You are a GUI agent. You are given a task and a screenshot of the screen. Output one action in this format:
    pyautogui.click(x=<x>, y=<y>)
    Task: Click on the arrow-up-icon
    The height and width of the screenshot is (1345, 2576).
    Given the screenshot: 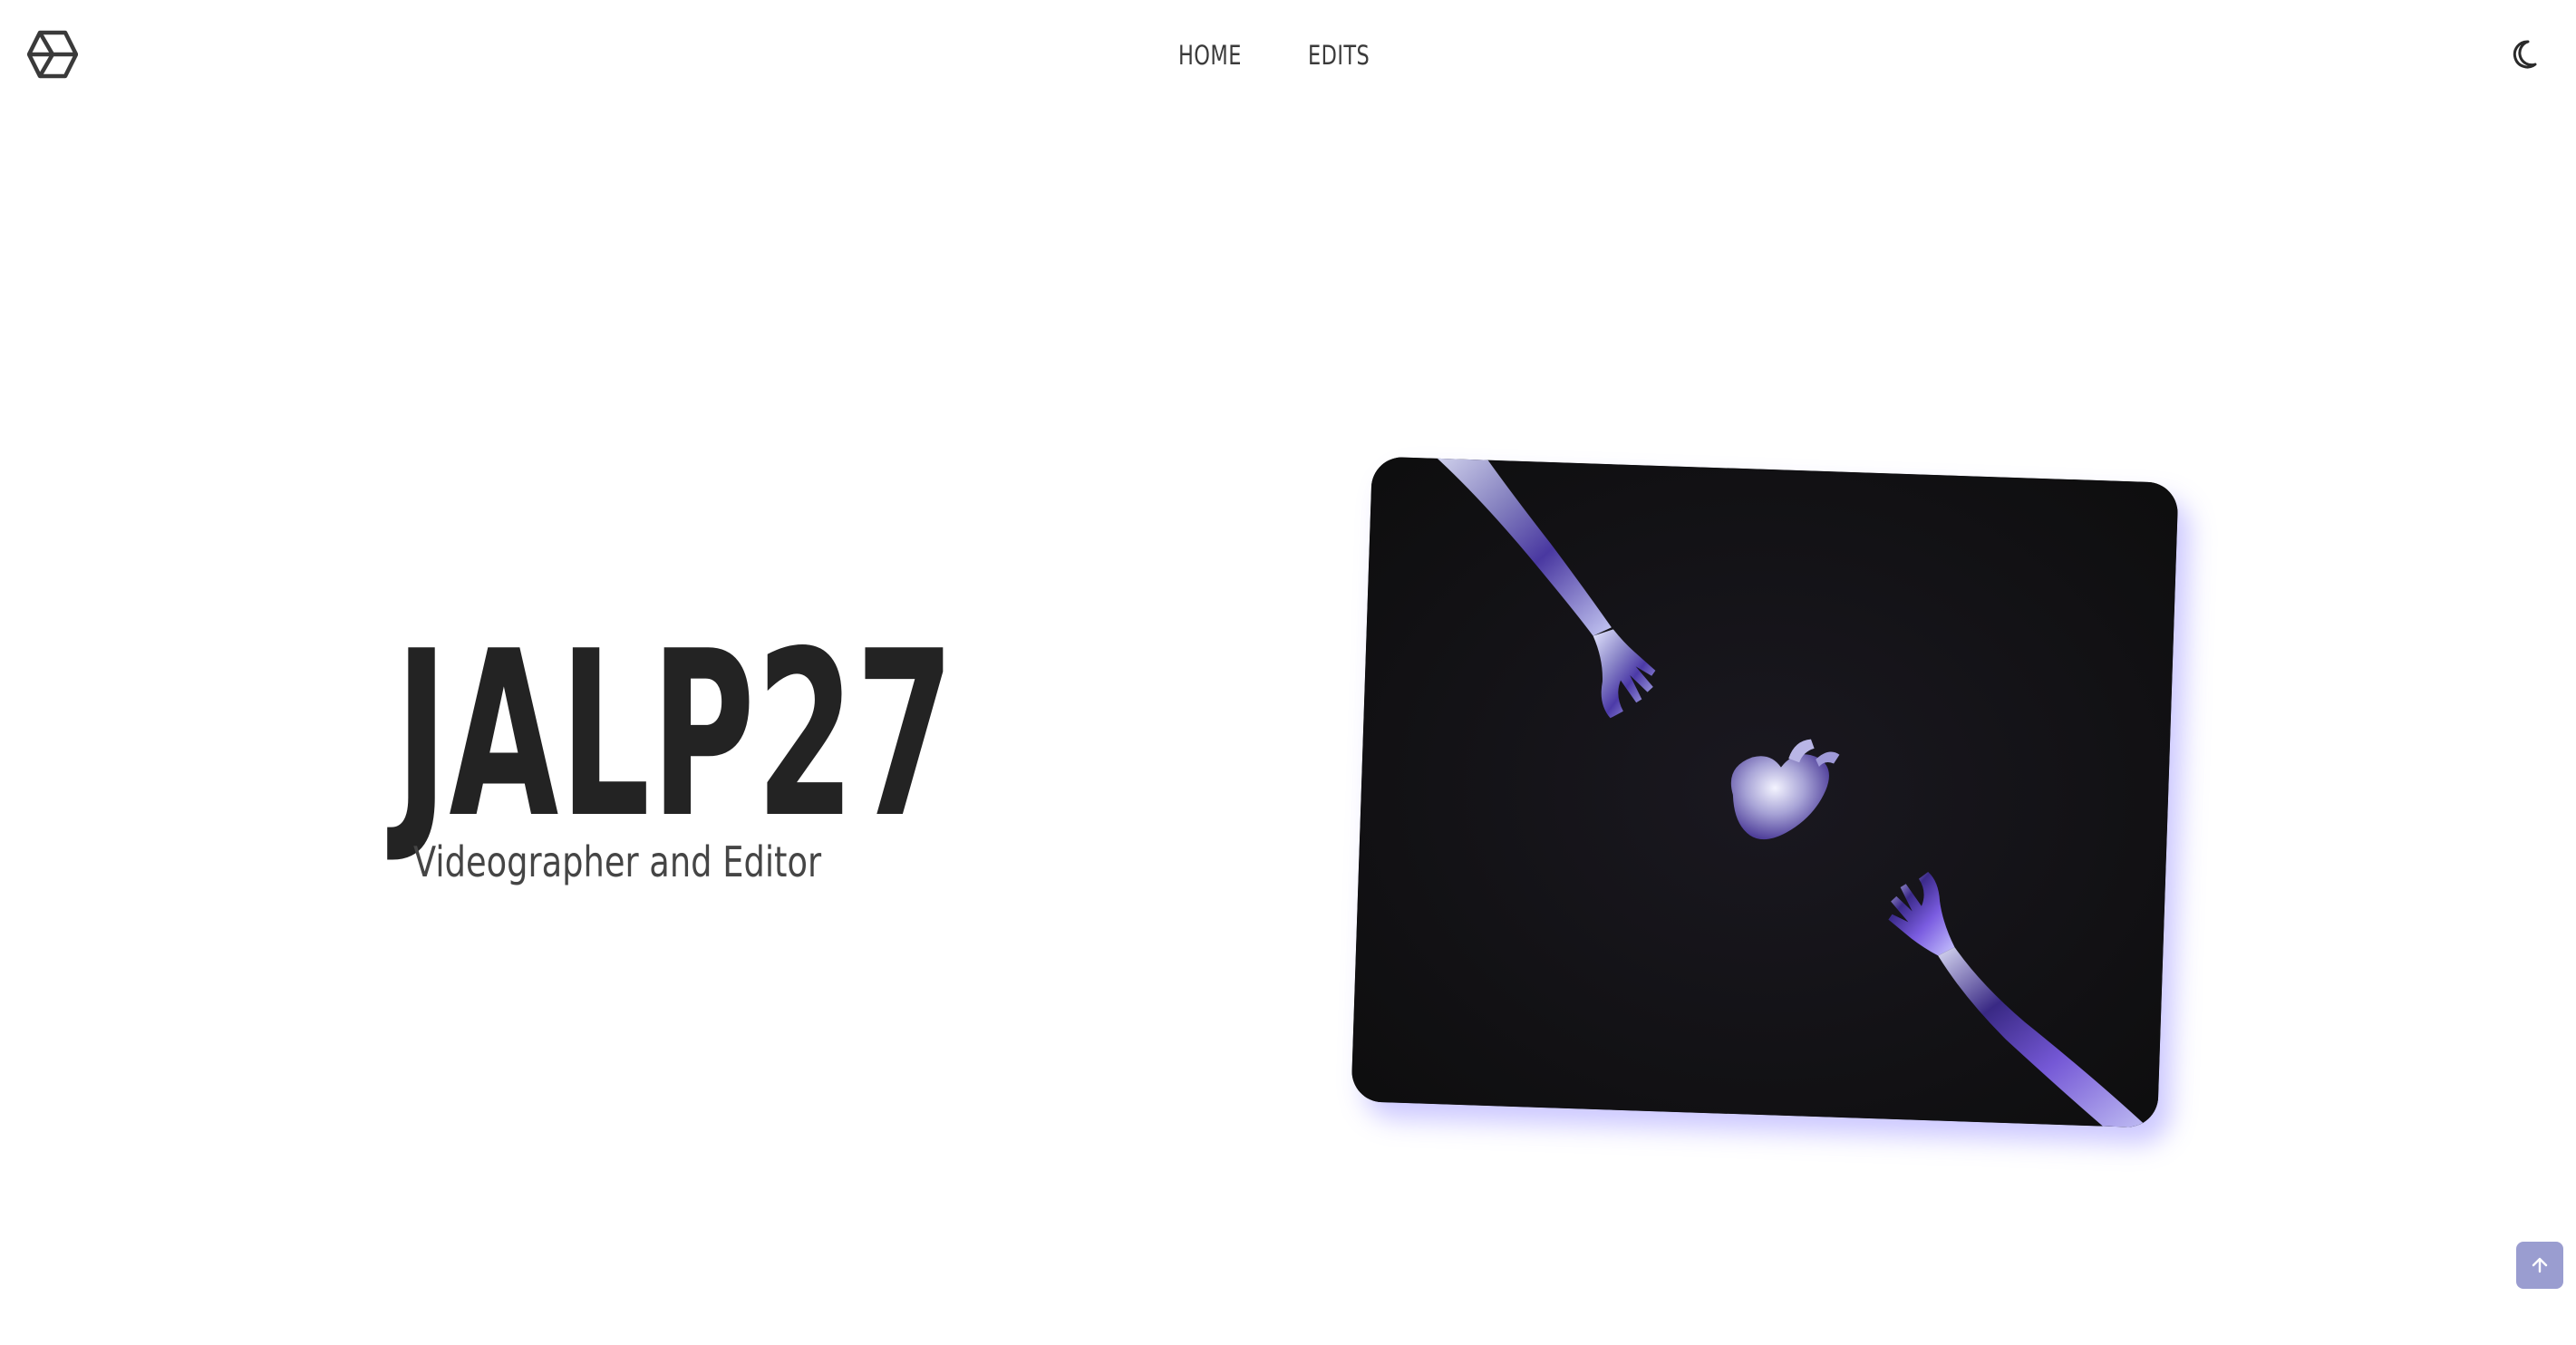 What is the action you would take?
    pyautogui.click(x=2540, y=1265)
    